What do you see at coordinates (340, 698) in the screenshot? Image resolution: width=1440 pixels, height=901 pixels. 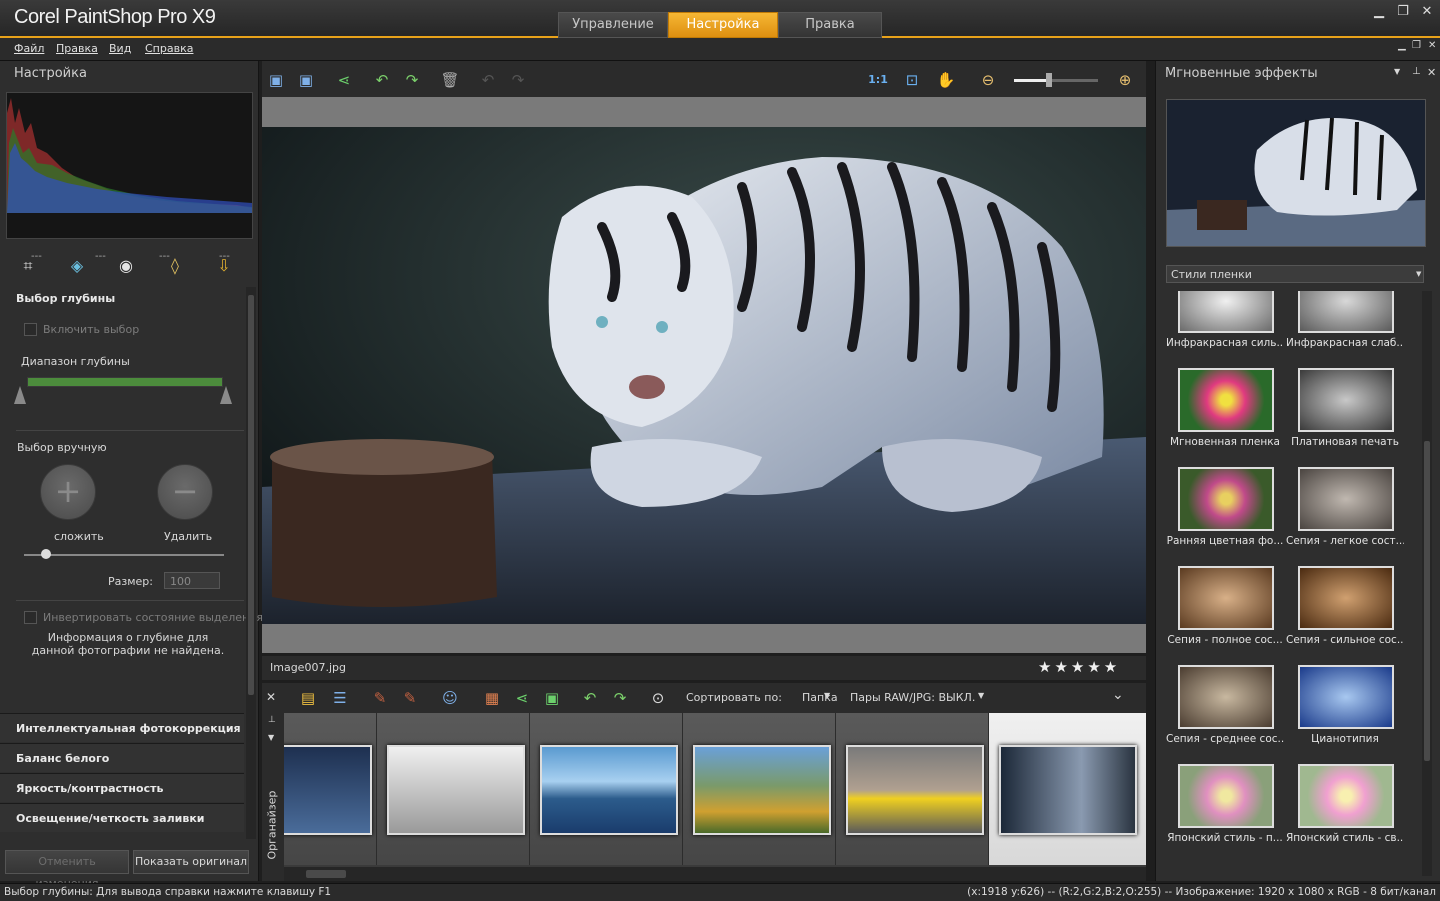 I see `view-mode-icon: ☰` at bounding box center [340, 698].